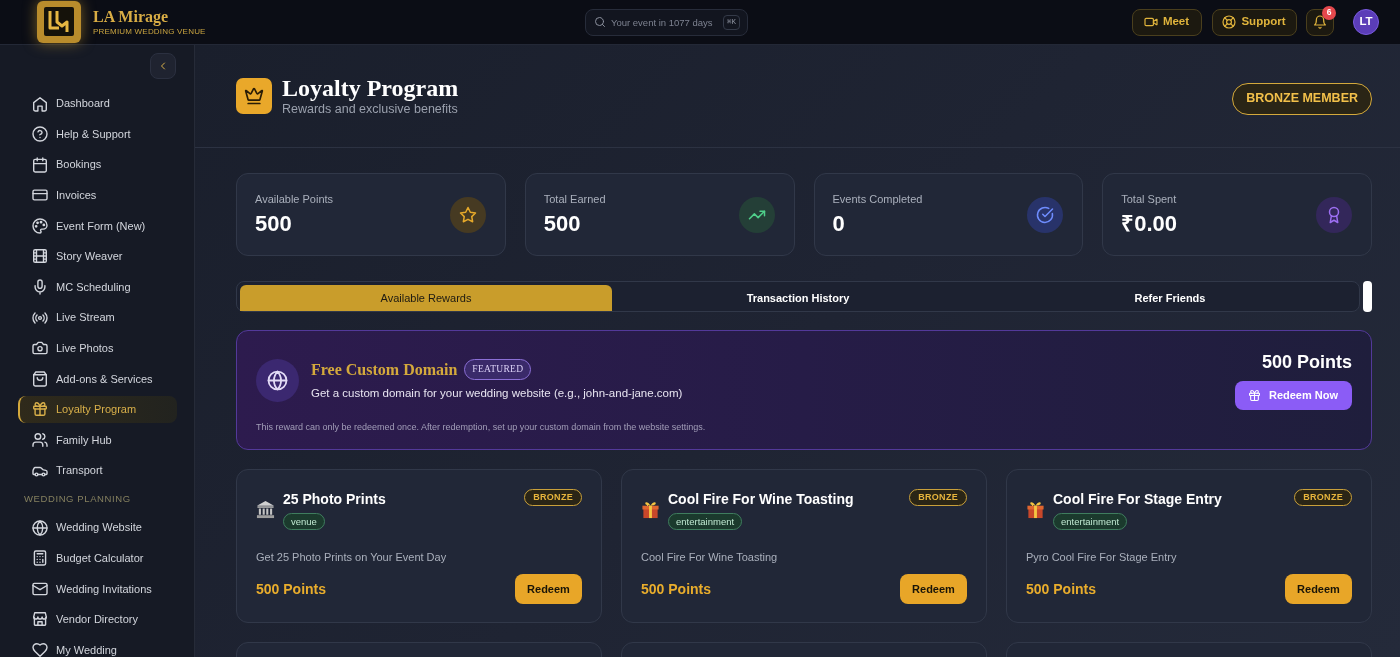 The height and width of the screenshot is (657, 1400). I want to click on film-icon, so click(40, 256).